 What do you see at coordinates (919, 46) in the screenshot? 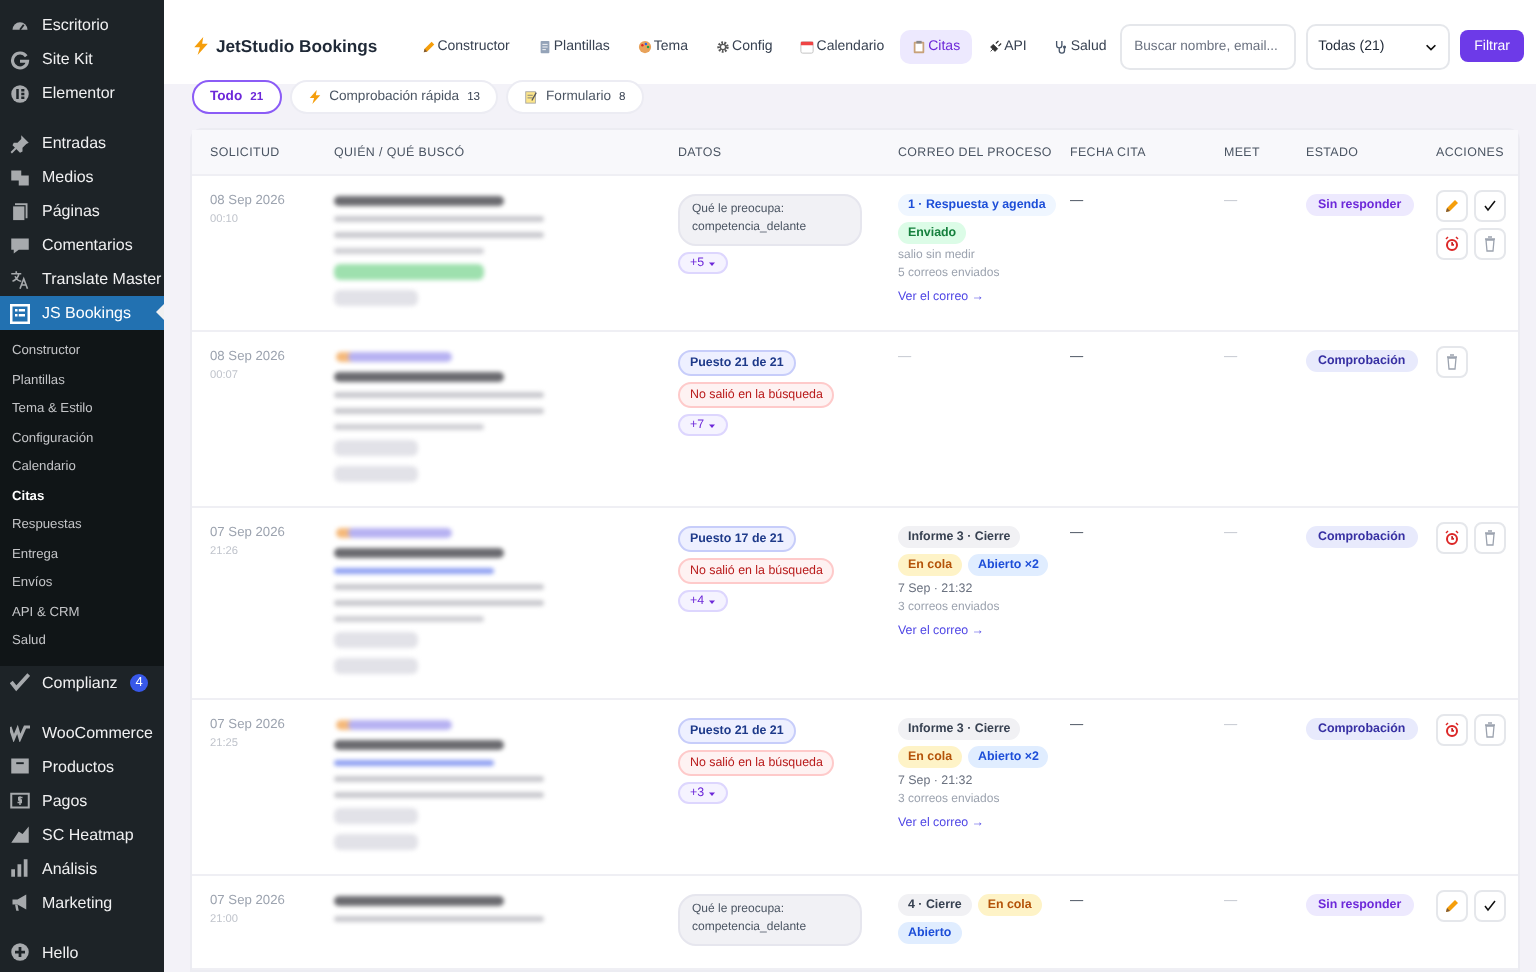
I see `clipboard-icon` at bounding box center [919, 46].